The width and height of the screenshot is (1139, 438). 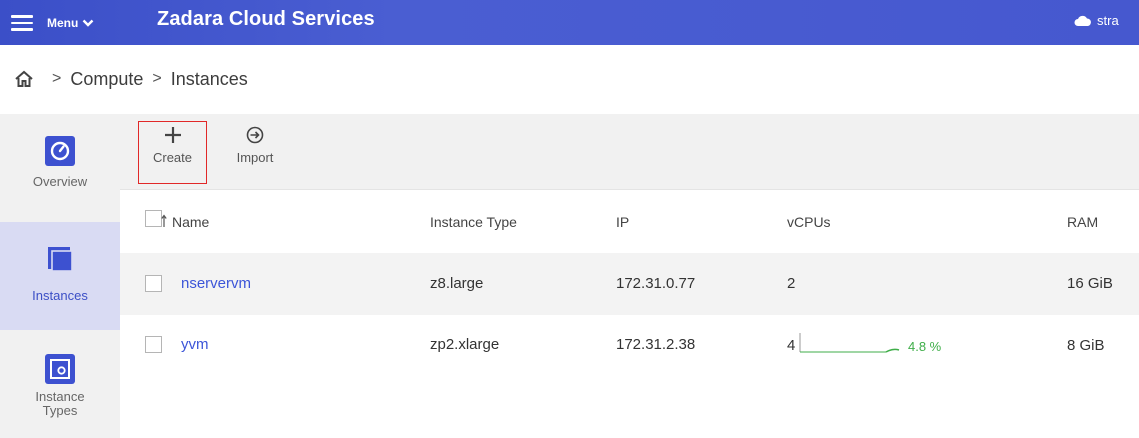 I want to click on breadcrumb-compute: Compute, so click(x=106, y=79).